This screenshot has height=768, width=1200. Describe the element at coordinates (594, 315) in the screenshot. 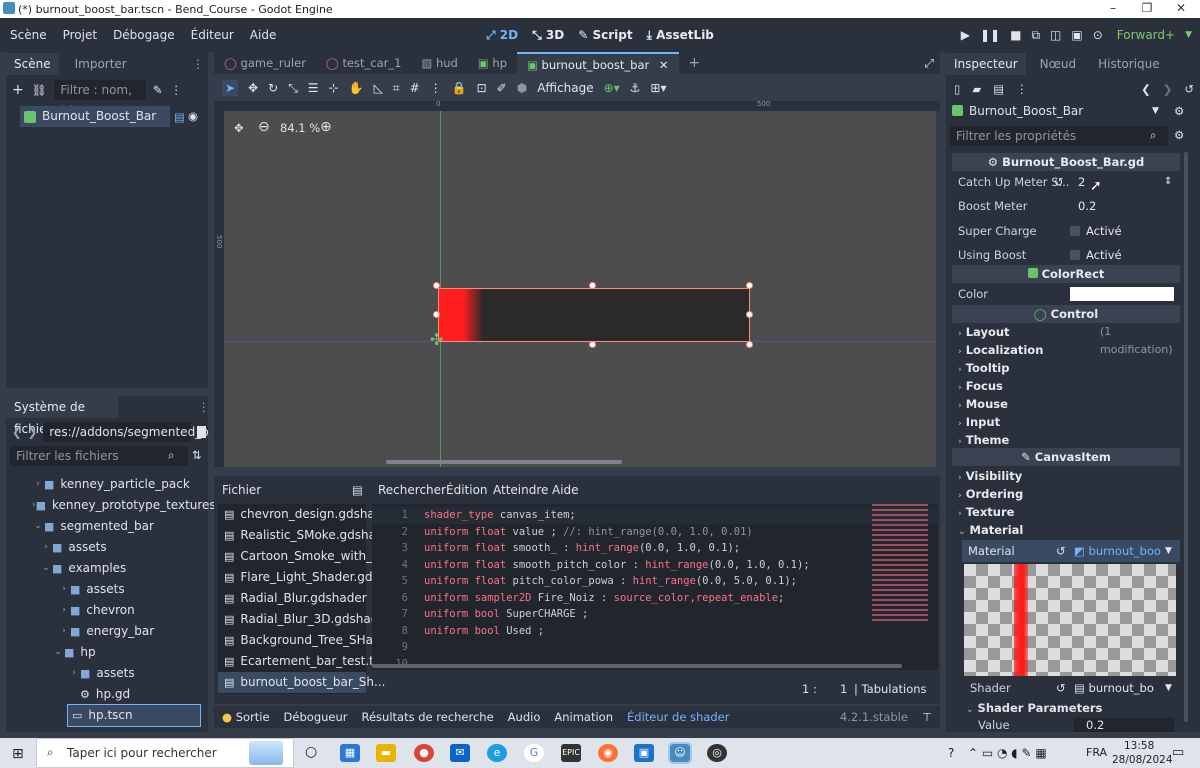

I see `boost-bar` at that location.